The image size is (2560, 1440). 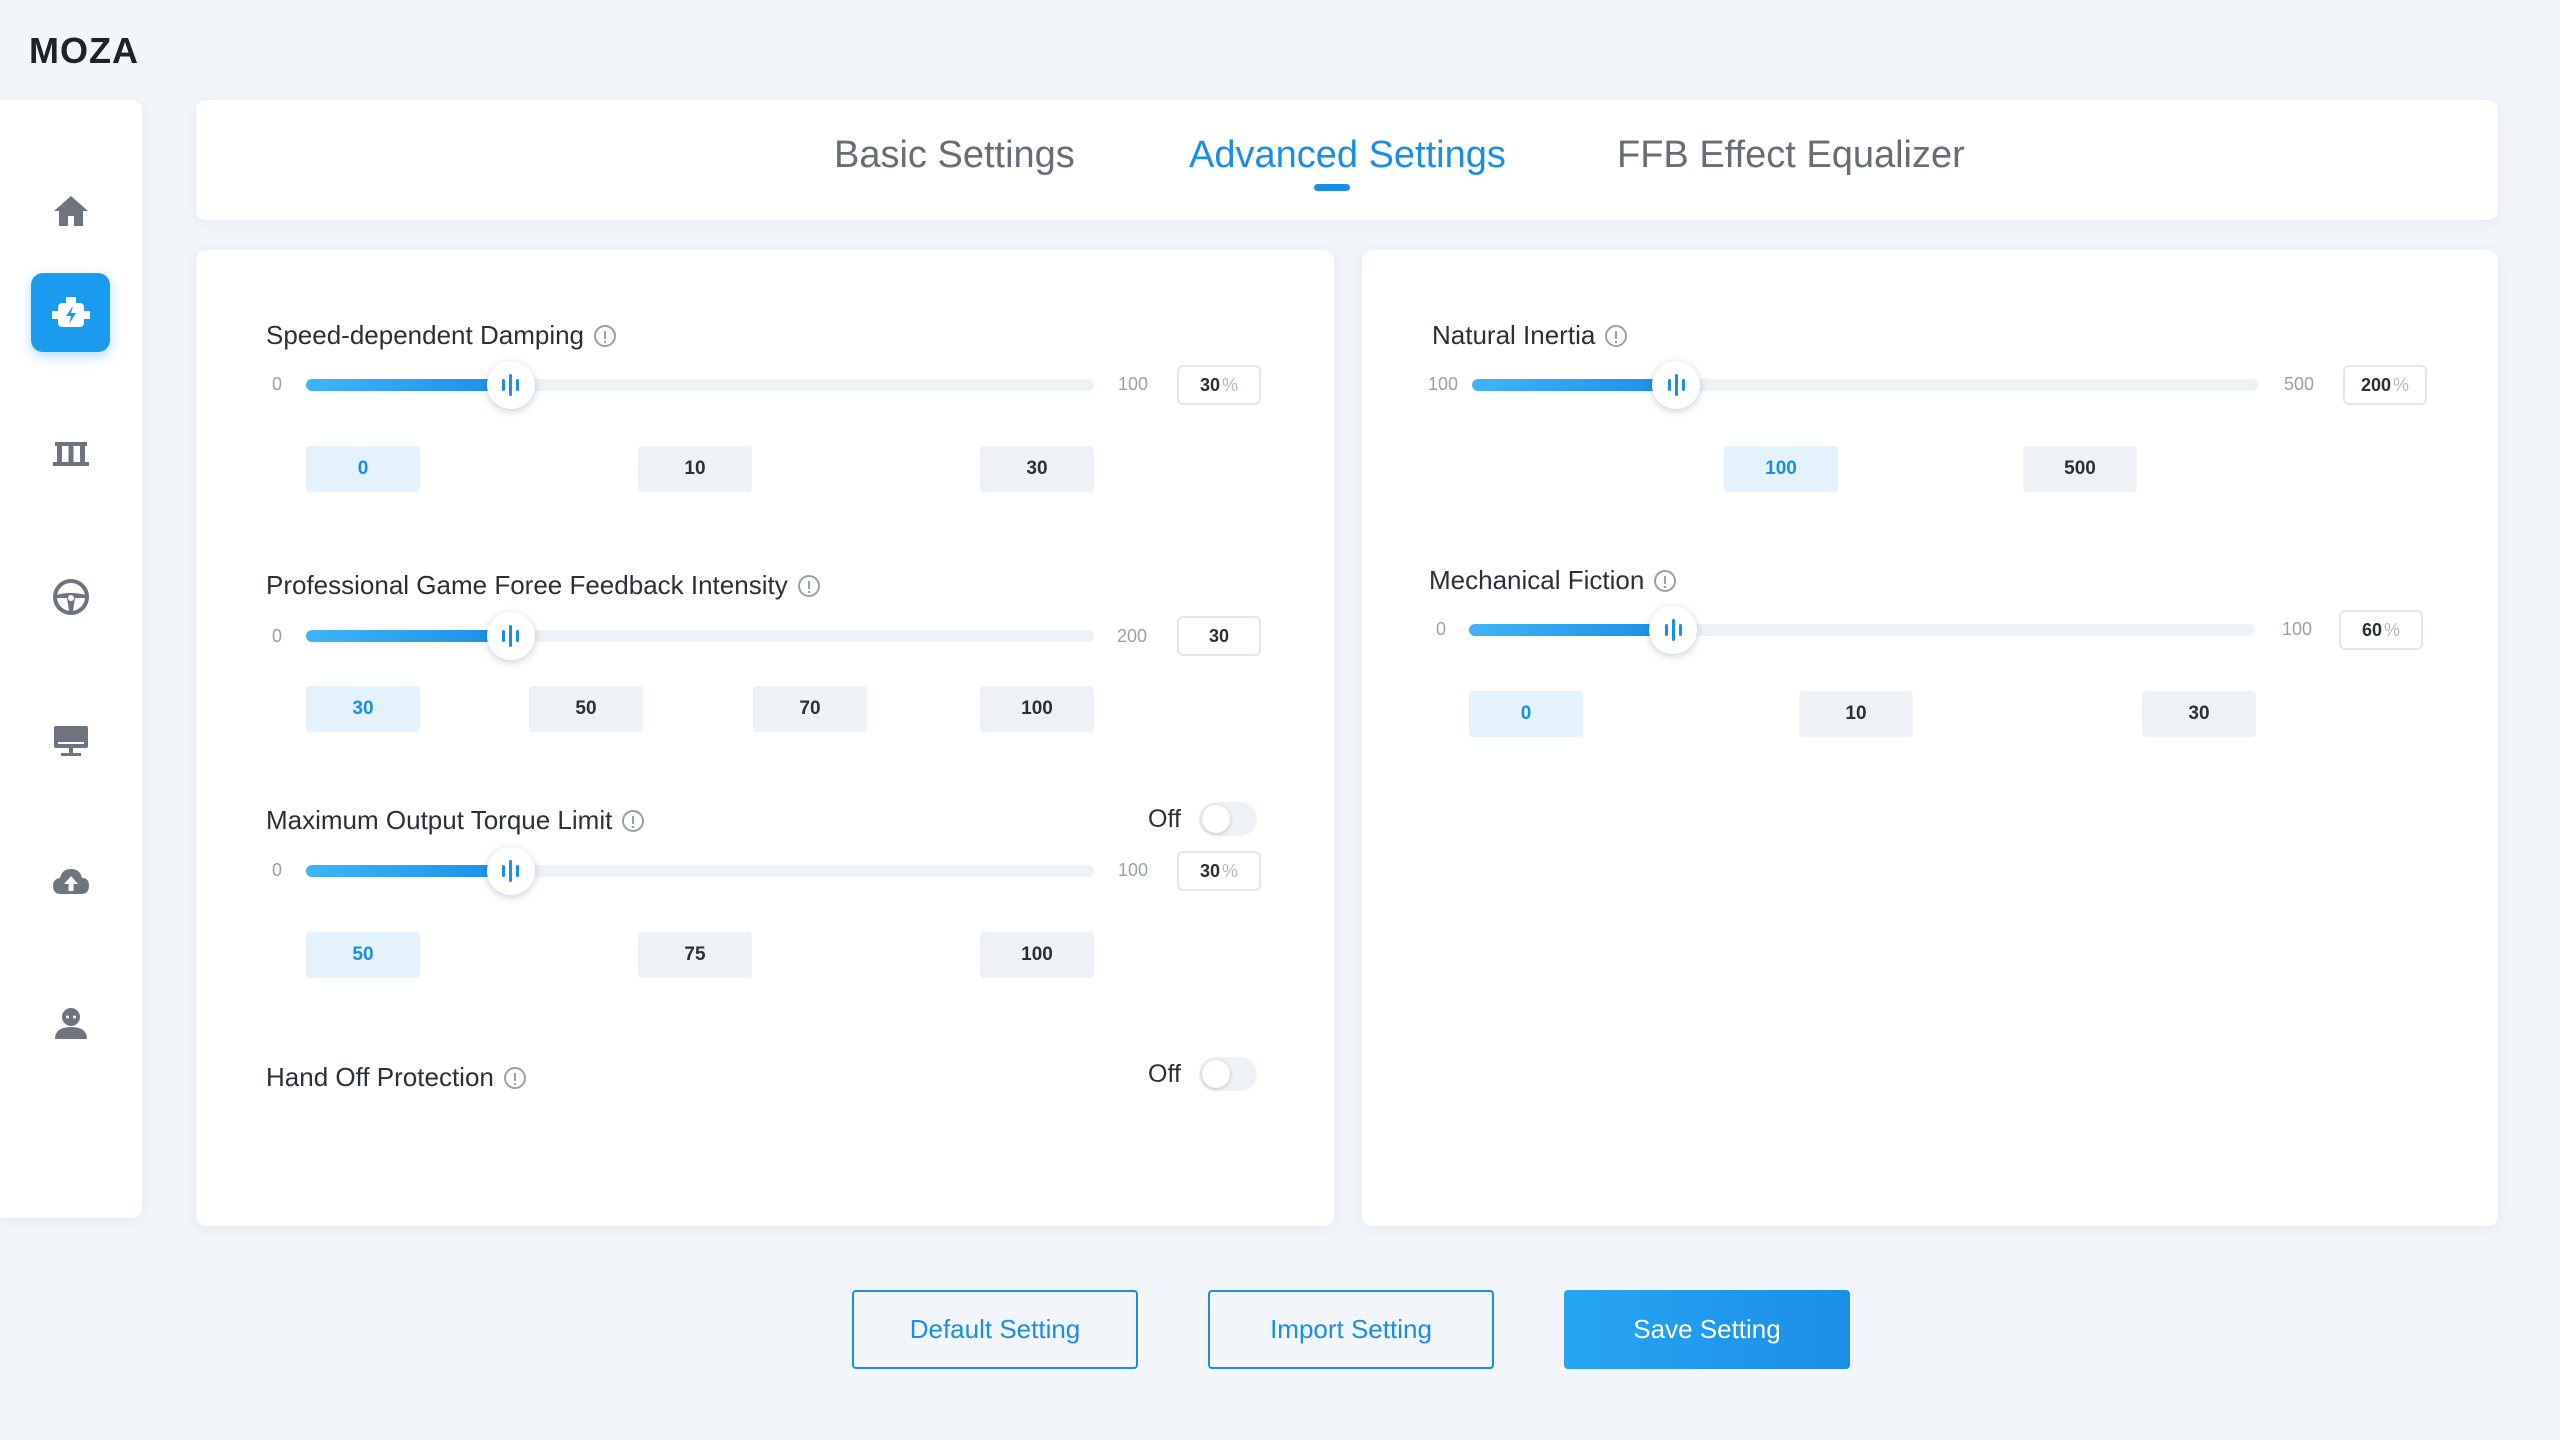 I want to click on speed-damping-value-input: 30%, so click(x=1219, y=385).